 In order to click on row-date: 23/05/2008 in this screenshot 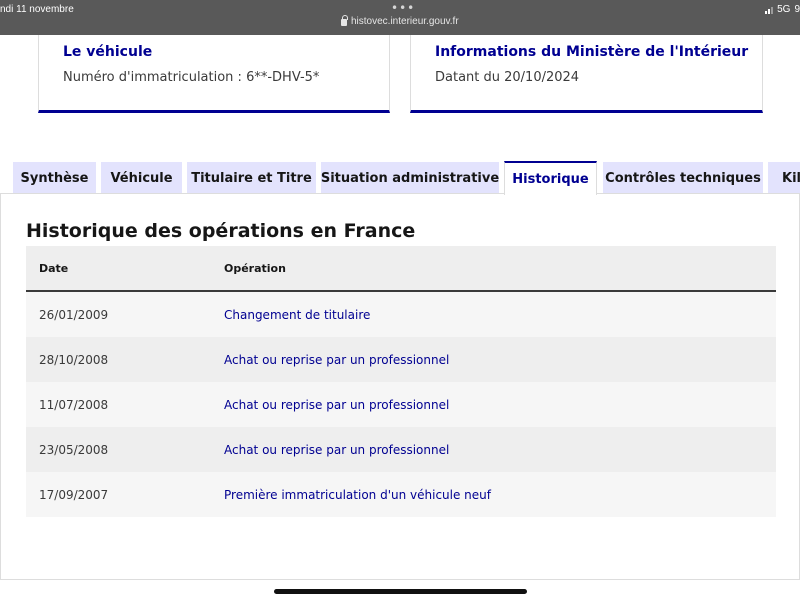, I will do `click(74, 450)`.